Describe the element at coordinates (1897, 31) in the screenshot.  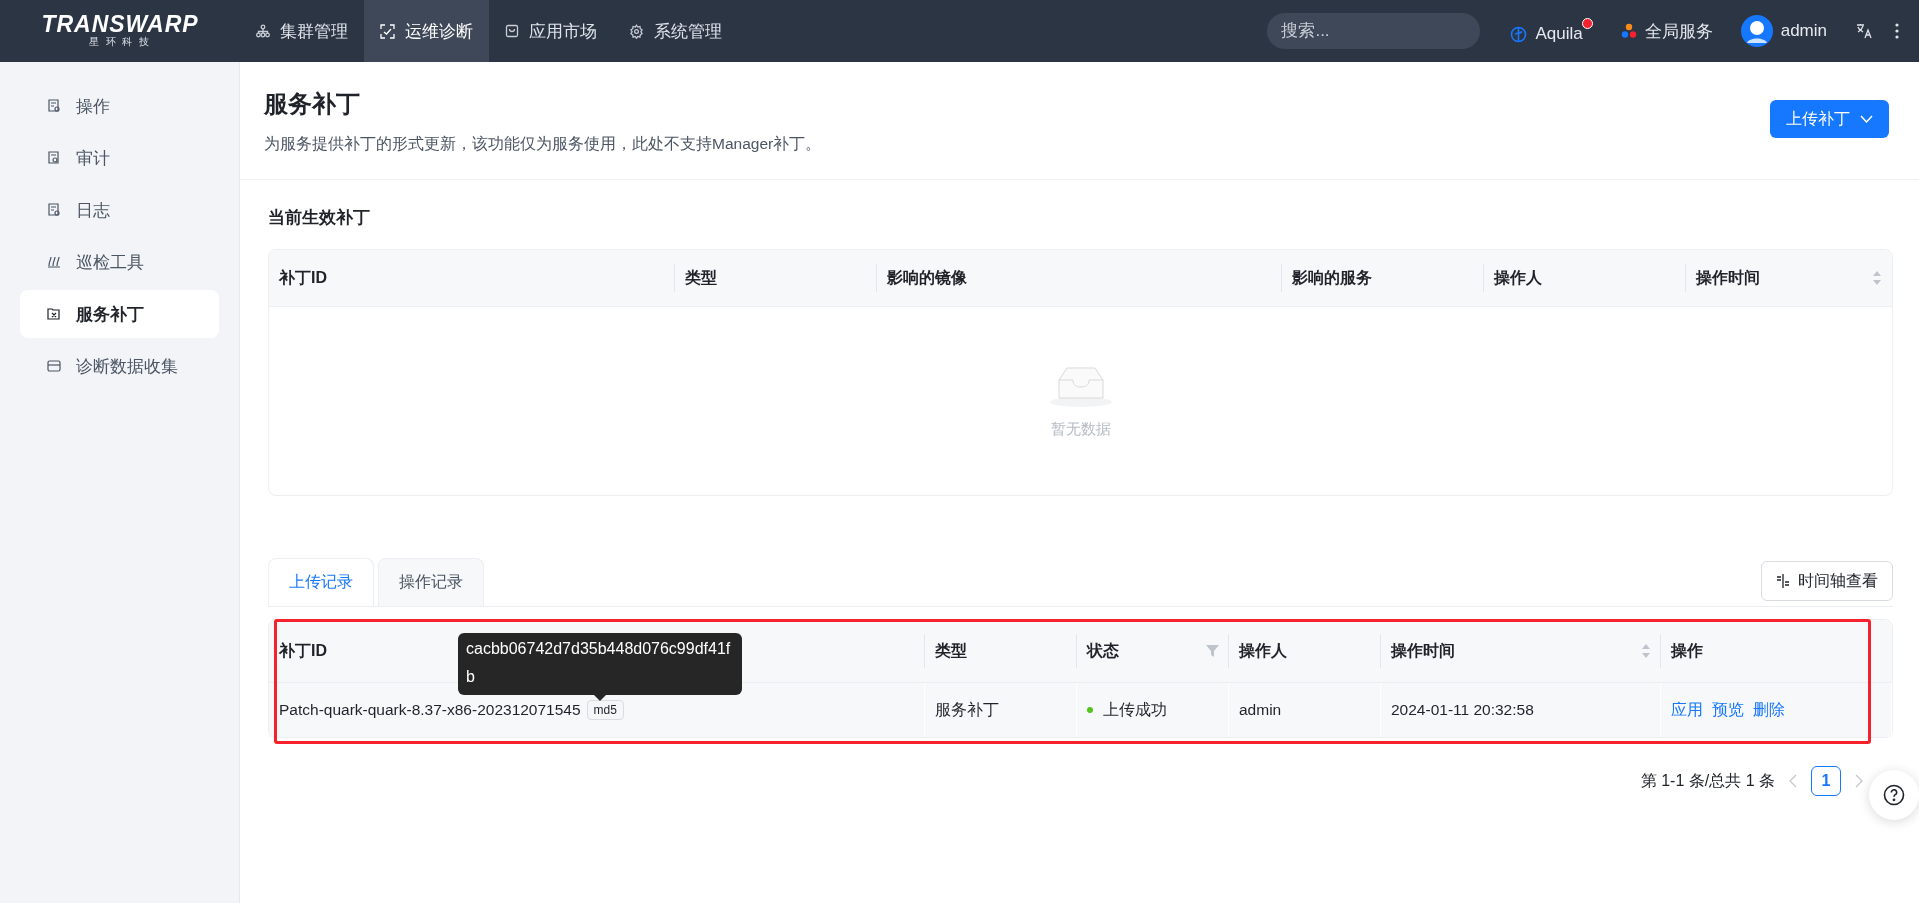
I see `more-icon` at that location.